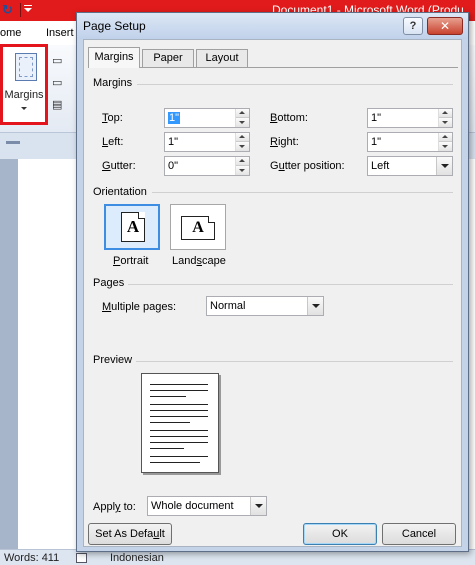 This screenshot has width=475, height=565. I want to click on dialog-title-bar: Page Setup ? ✕, so click(272, 26).